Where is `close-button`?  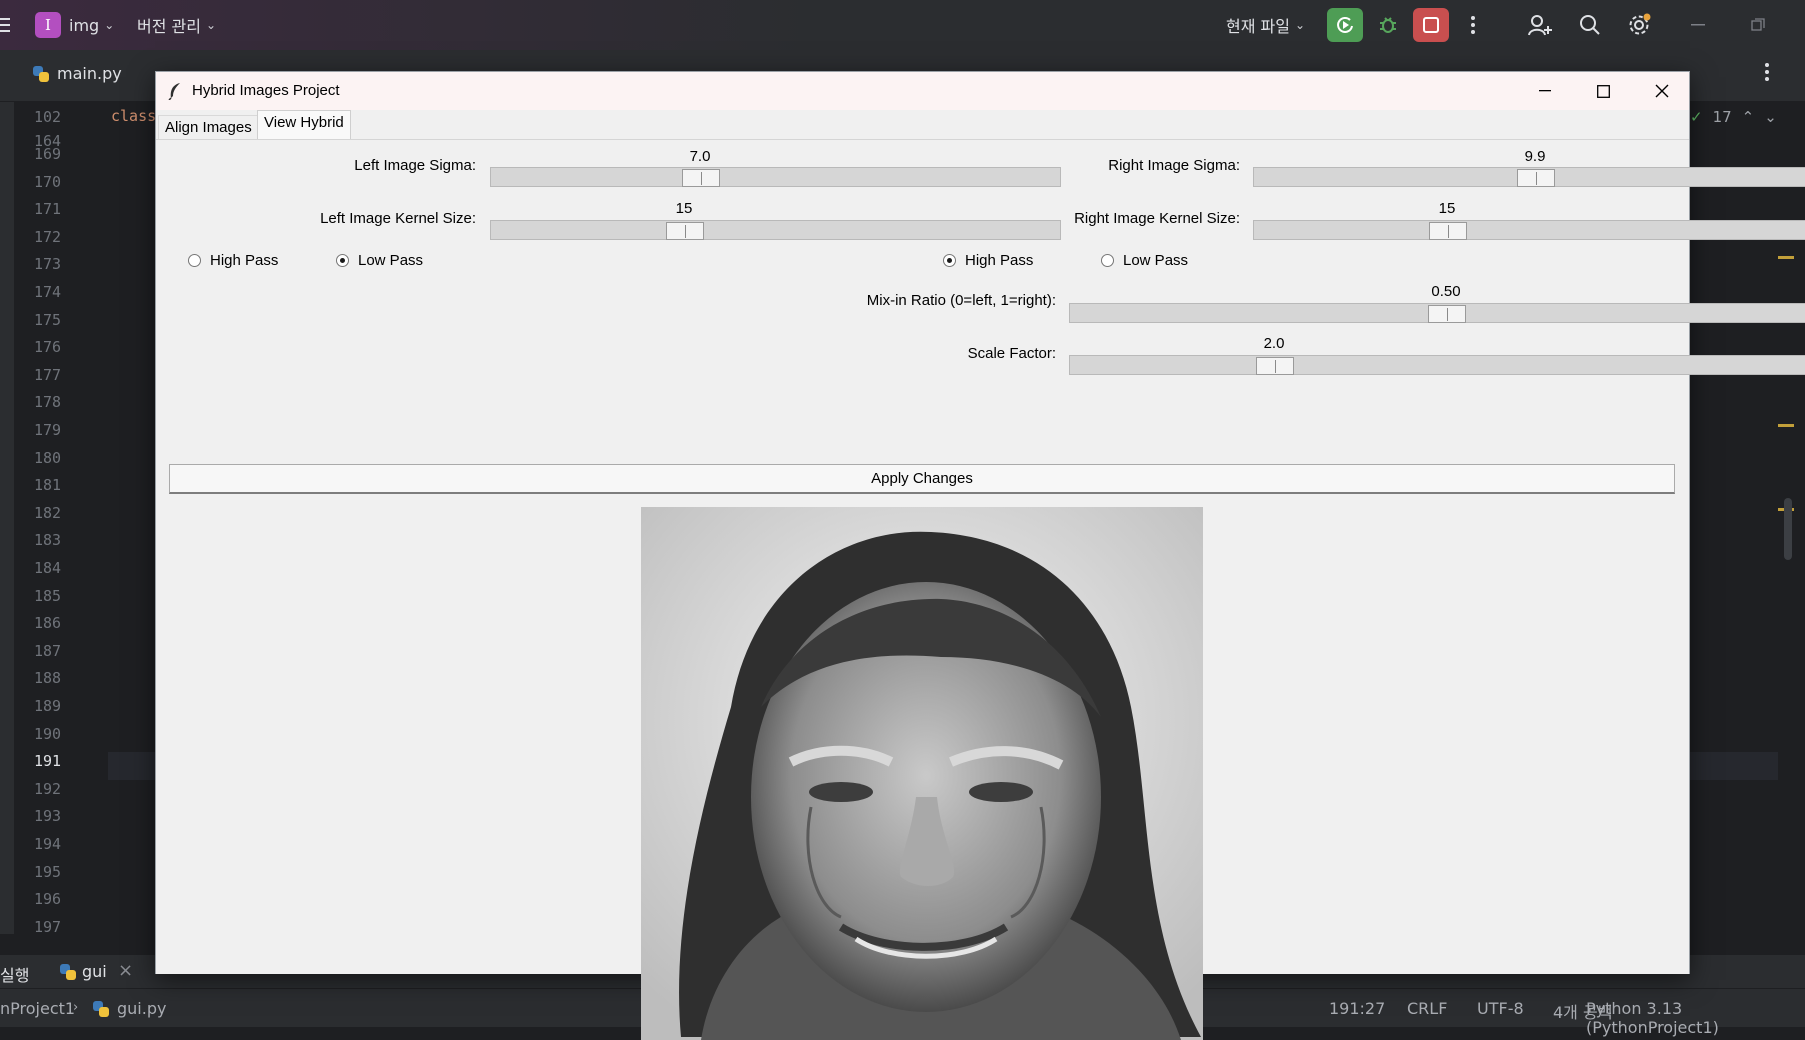
close-button is located at coordinates (1662, 91).